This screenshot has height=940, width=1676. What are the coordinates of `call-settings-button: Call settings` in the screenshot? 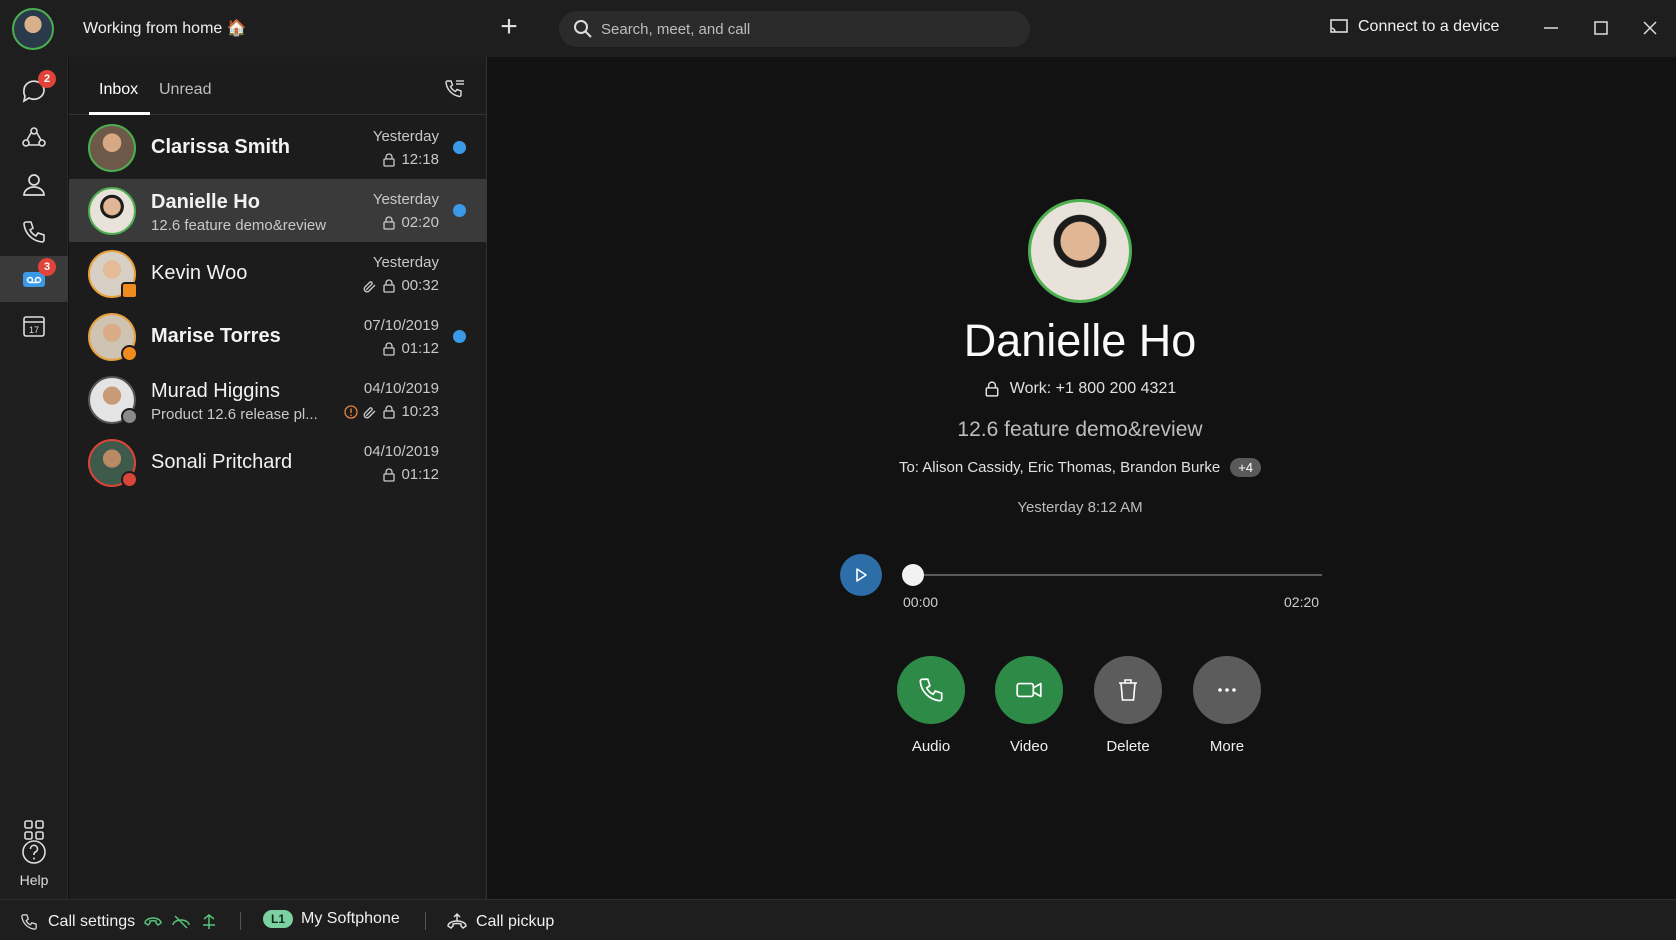 It's located at (118, 922).